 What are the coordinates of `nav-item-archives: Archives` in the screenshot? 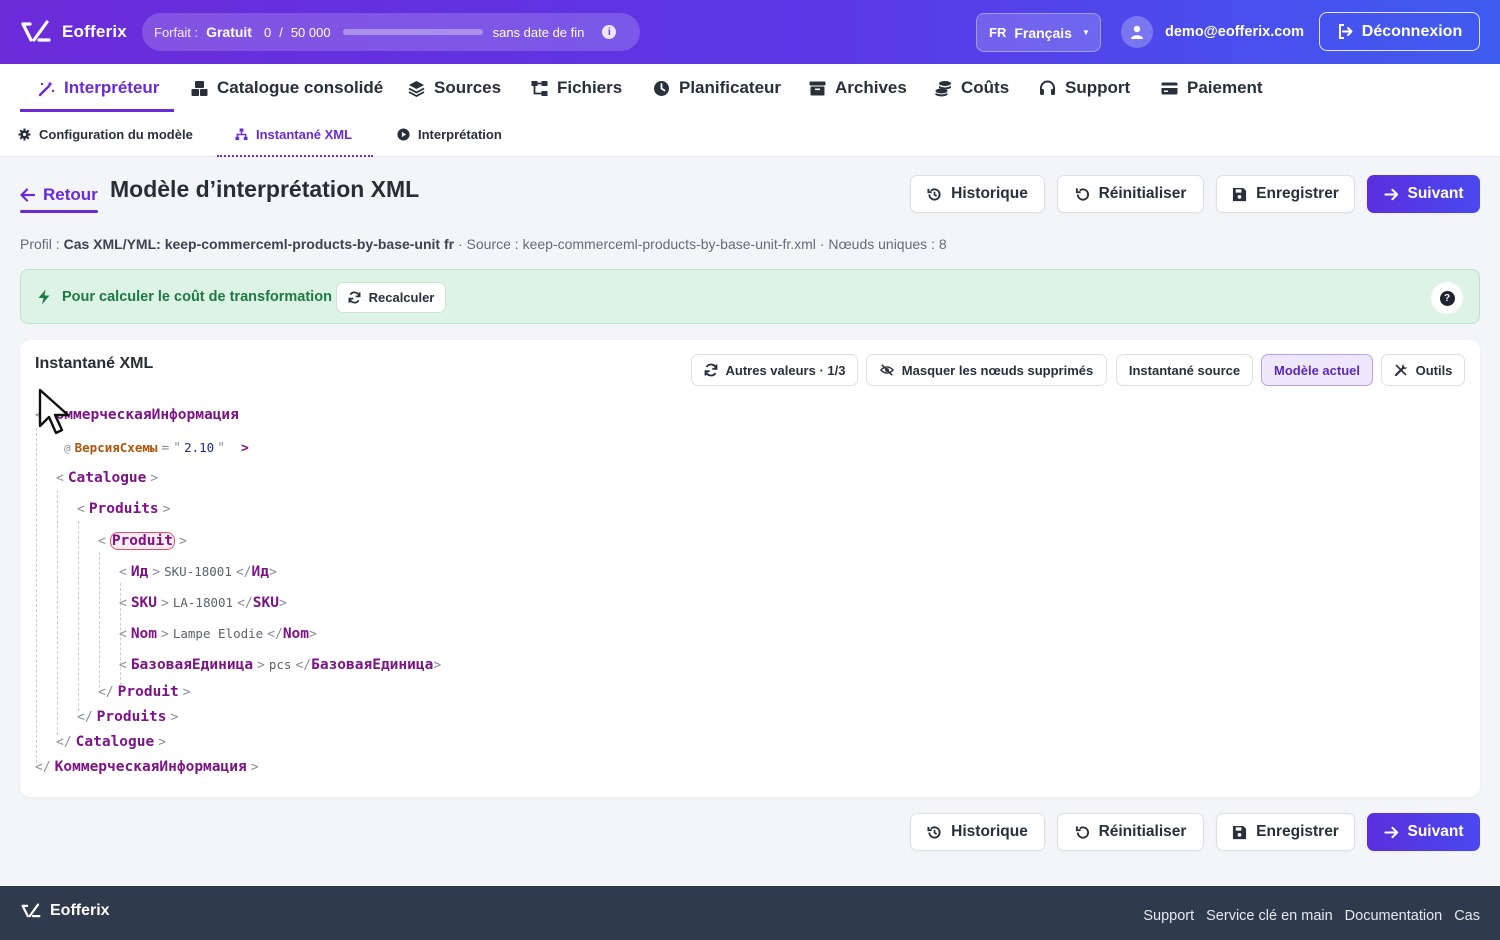 It's located at (858, 88).